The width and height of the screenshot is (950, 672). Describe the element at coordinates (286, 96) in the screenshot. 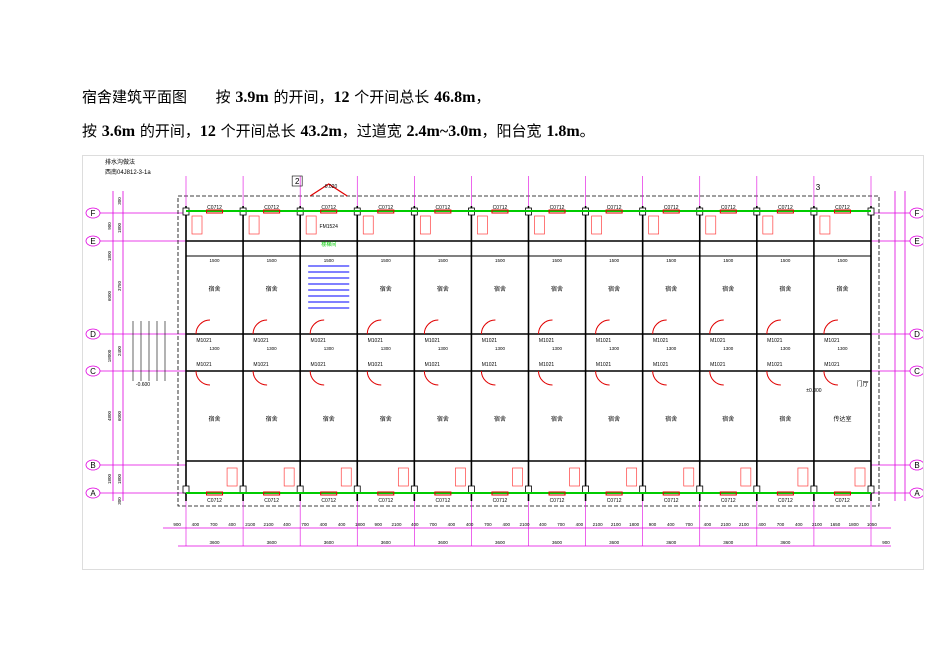

I see `heading-line-1: 宿舍建筑平面图 按 3.9m 的开间，12 个开间总长 46.8m，` at that location.